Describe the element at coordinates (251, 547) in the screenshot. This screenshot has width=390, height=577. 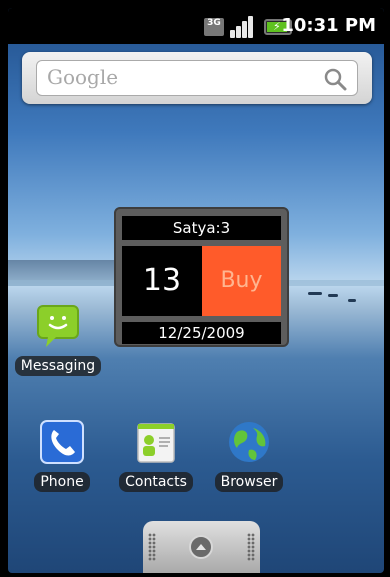
I see `drawer-grip-right` at that location.